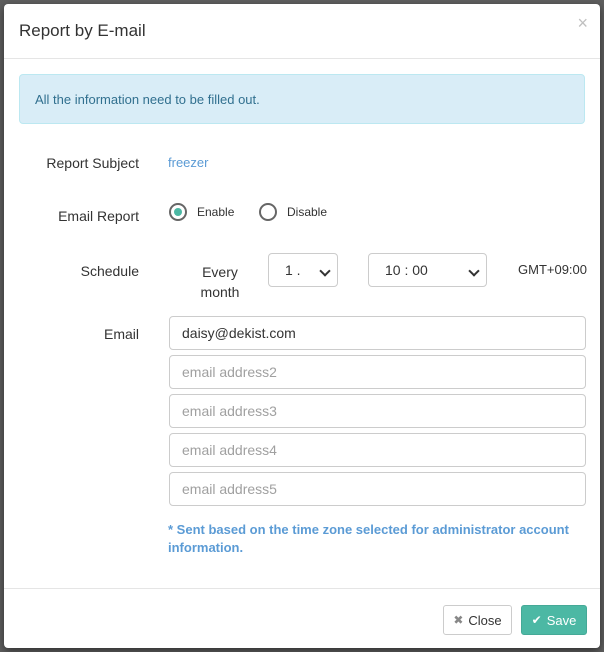  What do you see at coordinates (220, 272) in the screenshot?
I see `every-text: Every` at bounding box center [220, 272].